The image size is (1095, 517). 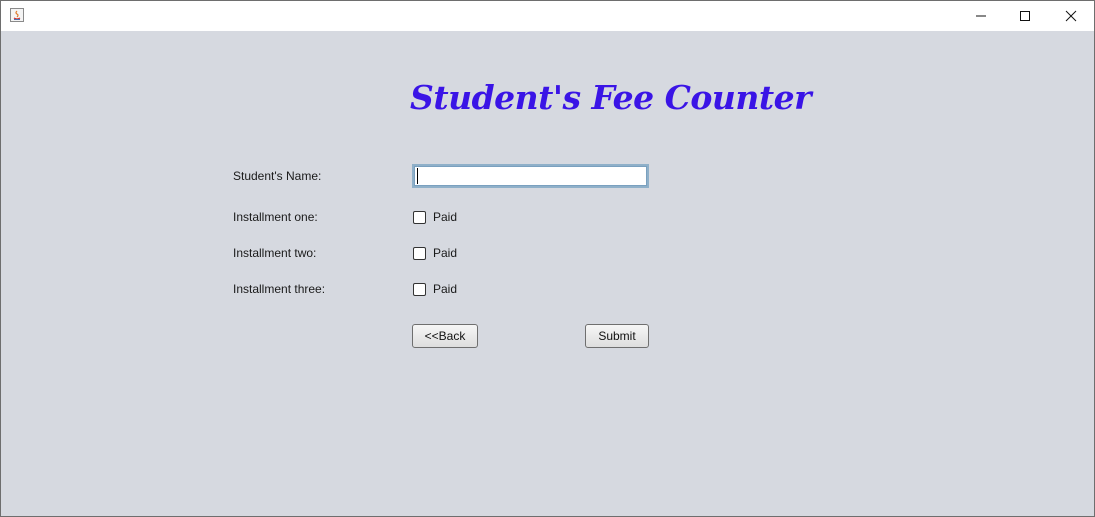 What do you see at coordinates (445, 217) in the screenshot?
I see `installment-one-paid-label: Paid` at bounding box center [445, 217].